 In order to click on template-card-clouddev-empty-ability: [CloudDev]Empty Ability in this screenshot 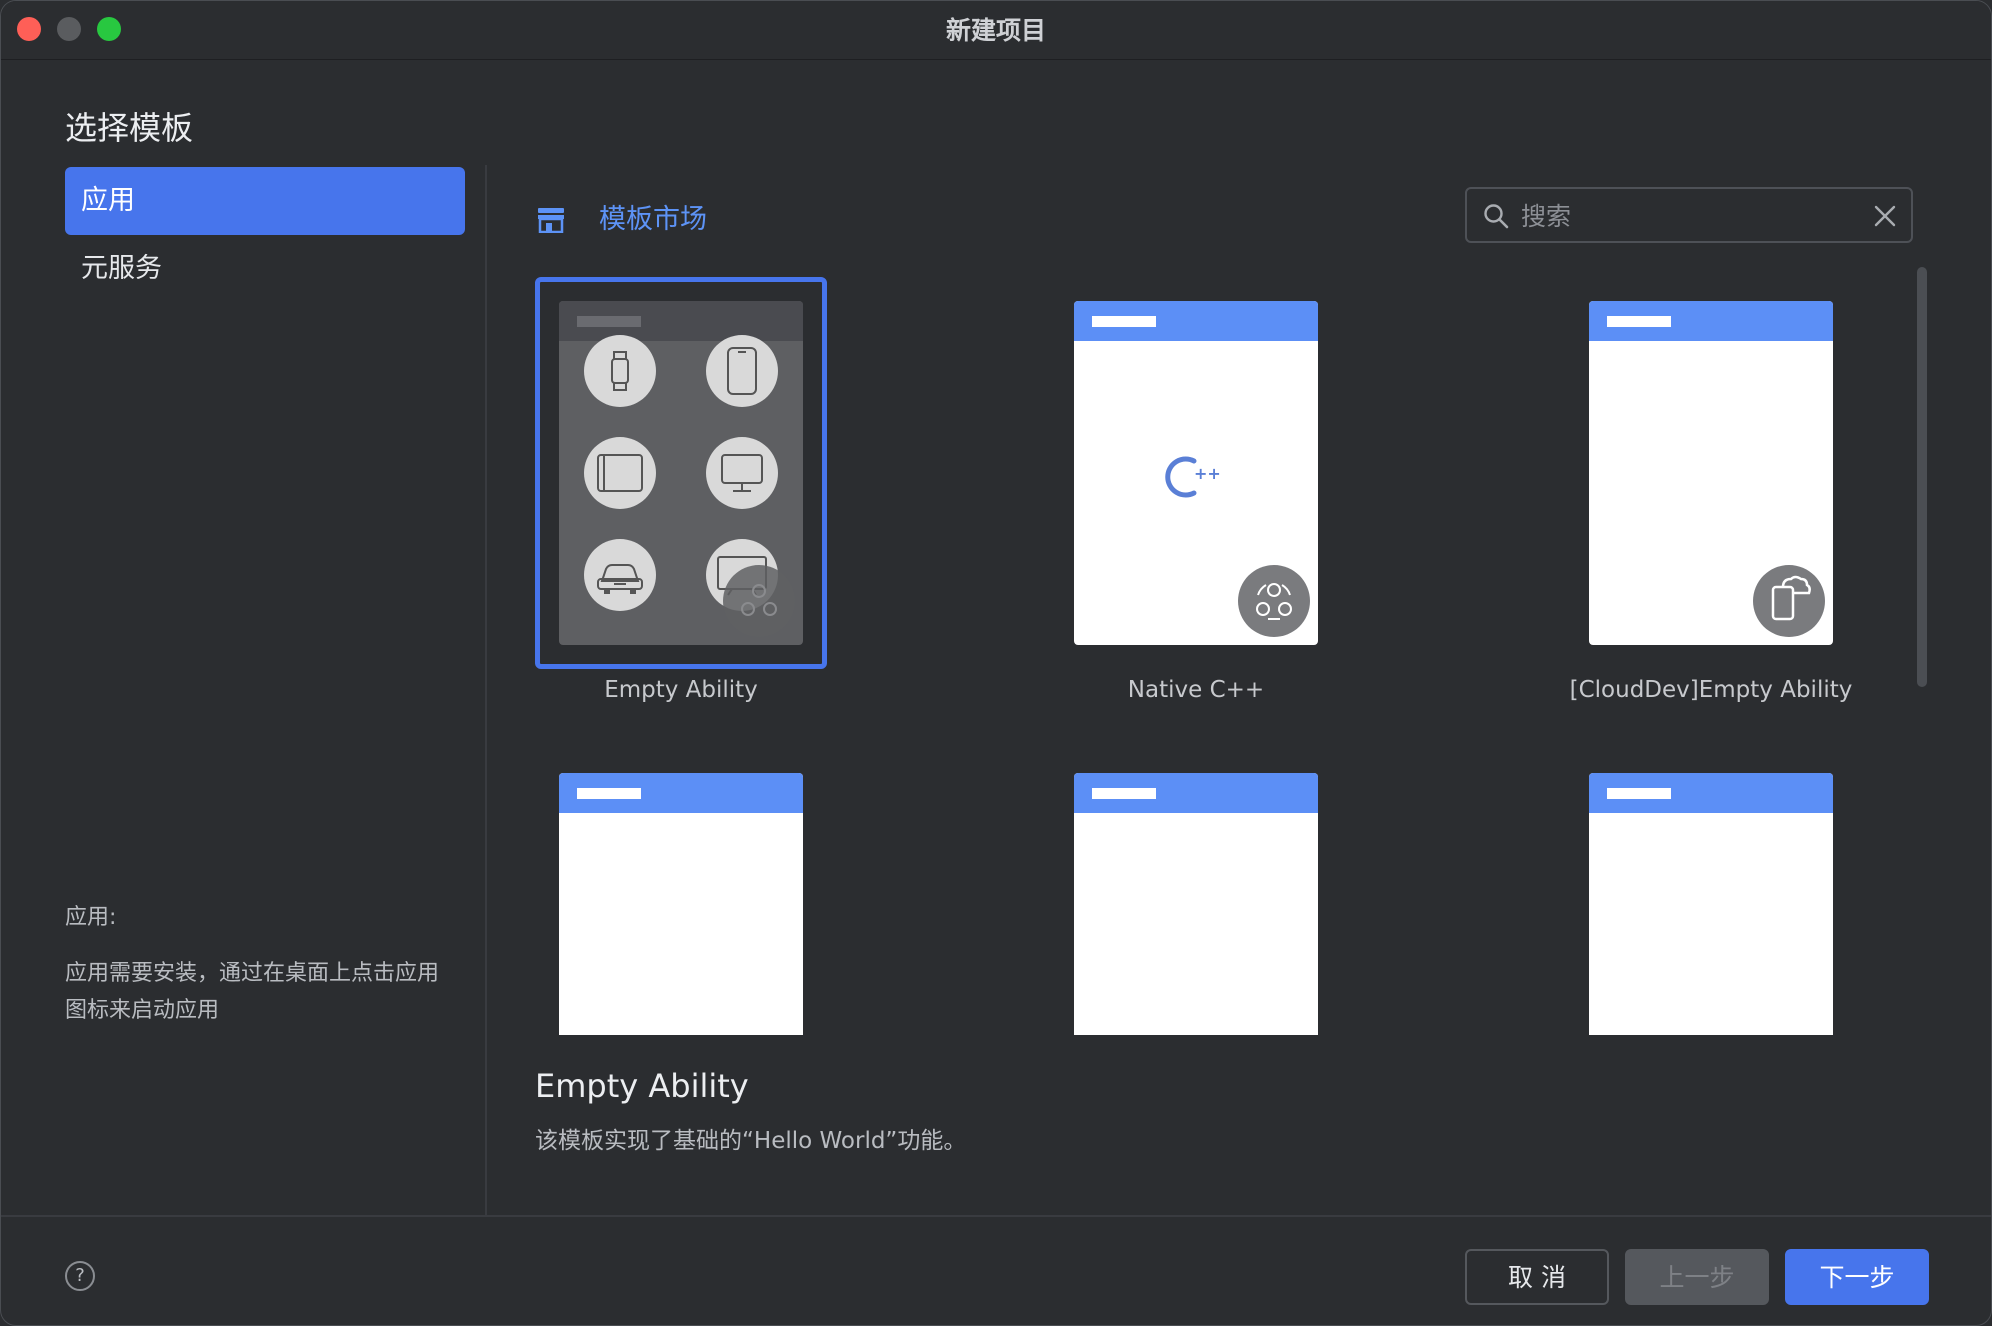, I will do `click(1715, 487)`.